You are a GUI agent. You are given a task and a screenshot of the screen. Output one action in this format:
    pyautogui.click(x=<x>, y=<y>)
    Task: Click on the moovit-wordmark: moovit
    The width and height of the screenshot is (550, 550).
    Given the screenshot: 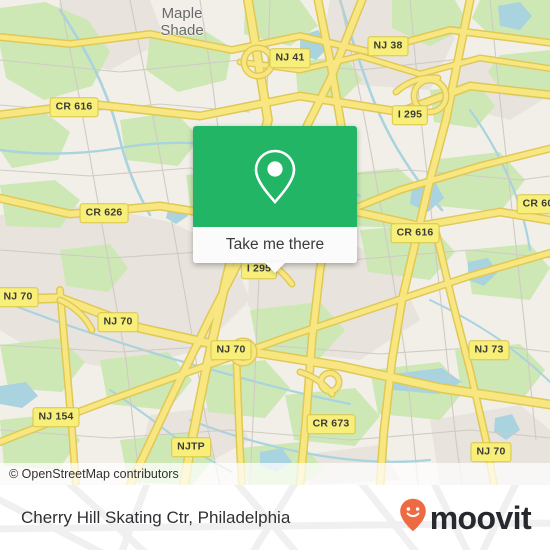 What is the action you would take?
    pyautogui.click(x=480, y=517)
    